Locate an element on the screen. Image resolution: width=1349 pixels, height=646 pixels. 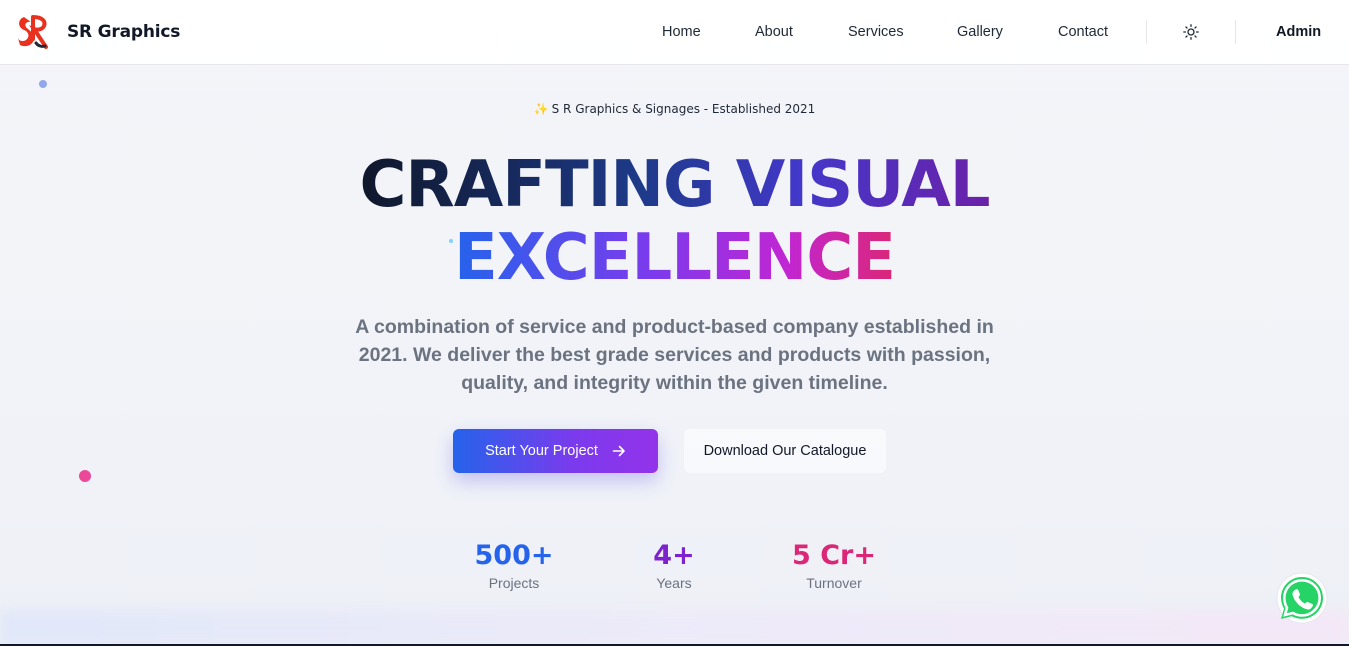
stat-value: 5 Cr+ is located at coordinates (834, 555).